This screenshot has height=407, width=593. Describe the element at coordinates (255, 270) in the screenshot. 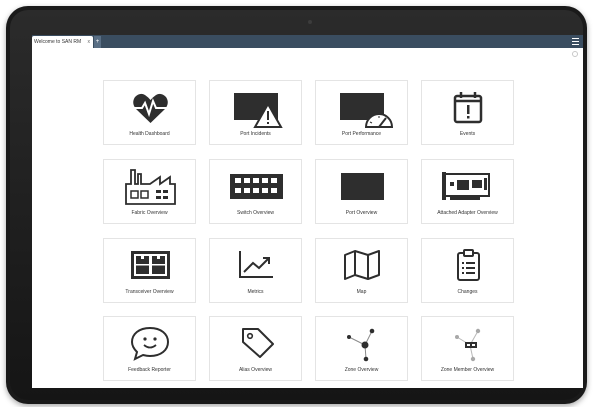

I see `tile-metrics: Metrics` at that location.